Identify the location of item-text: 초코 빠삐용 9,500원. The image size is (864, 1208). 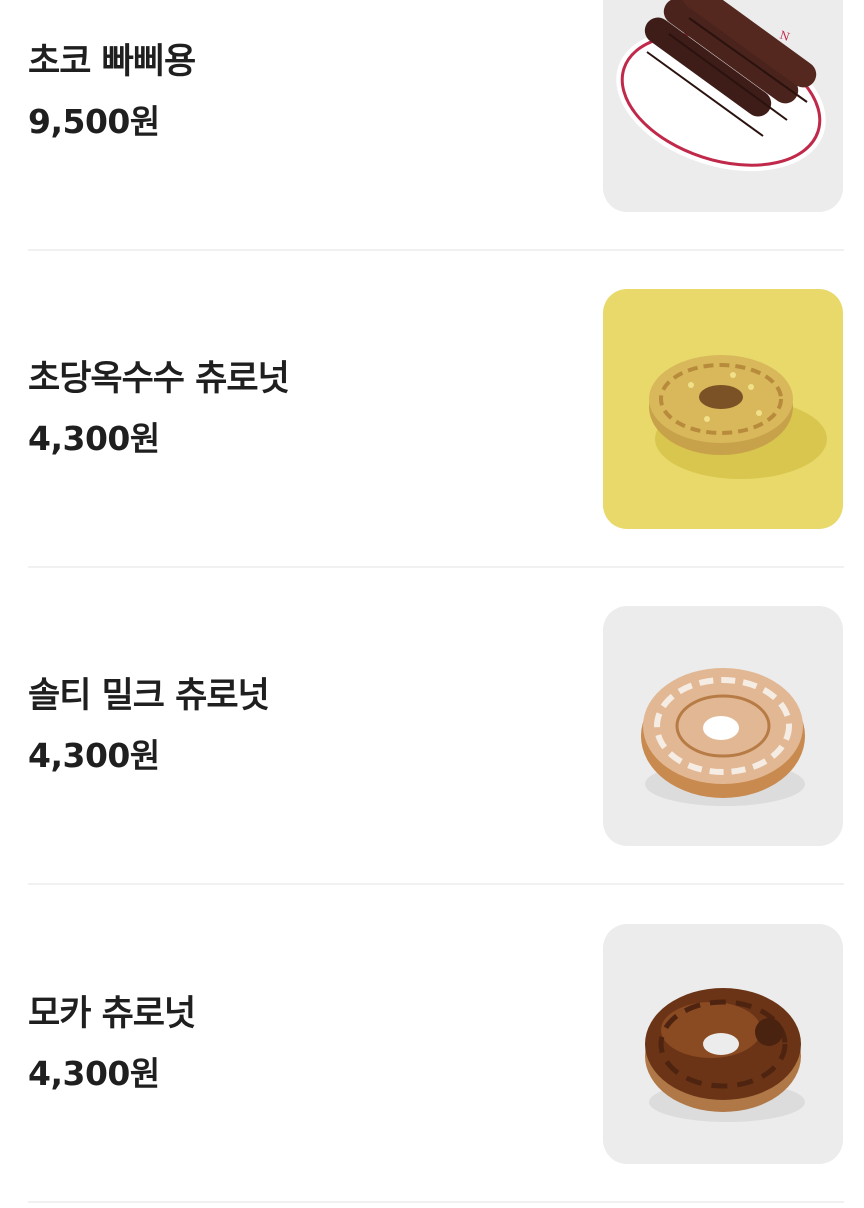
(112, 106).